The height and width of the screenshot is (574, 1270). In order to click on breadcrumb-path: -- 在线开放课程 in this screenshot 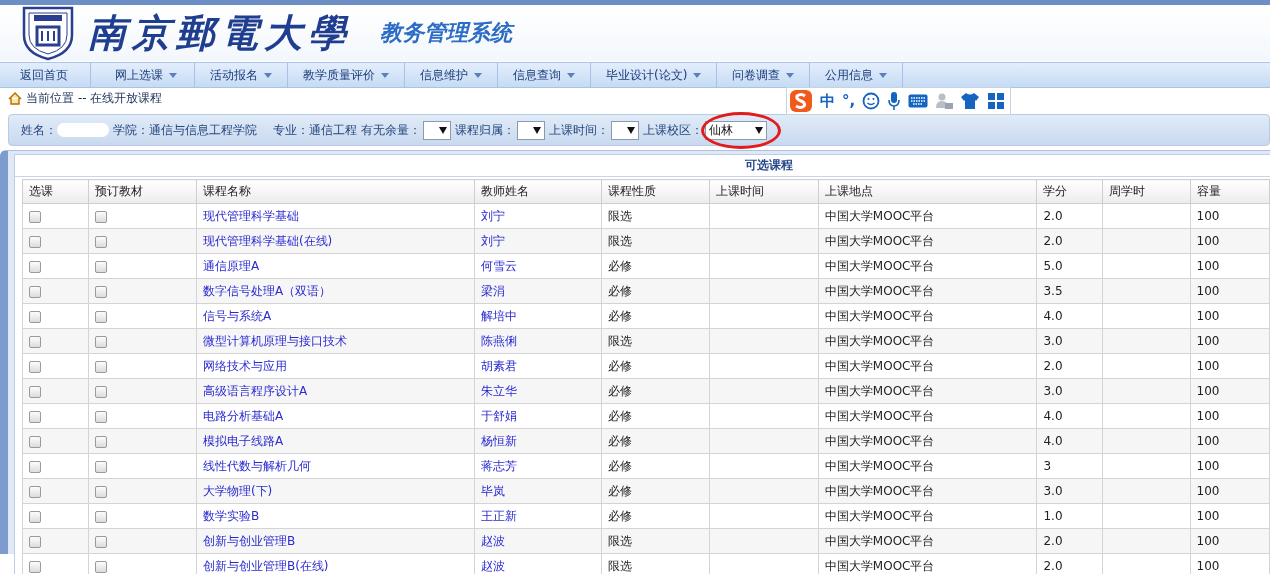, I will do `click(120, 98)`.